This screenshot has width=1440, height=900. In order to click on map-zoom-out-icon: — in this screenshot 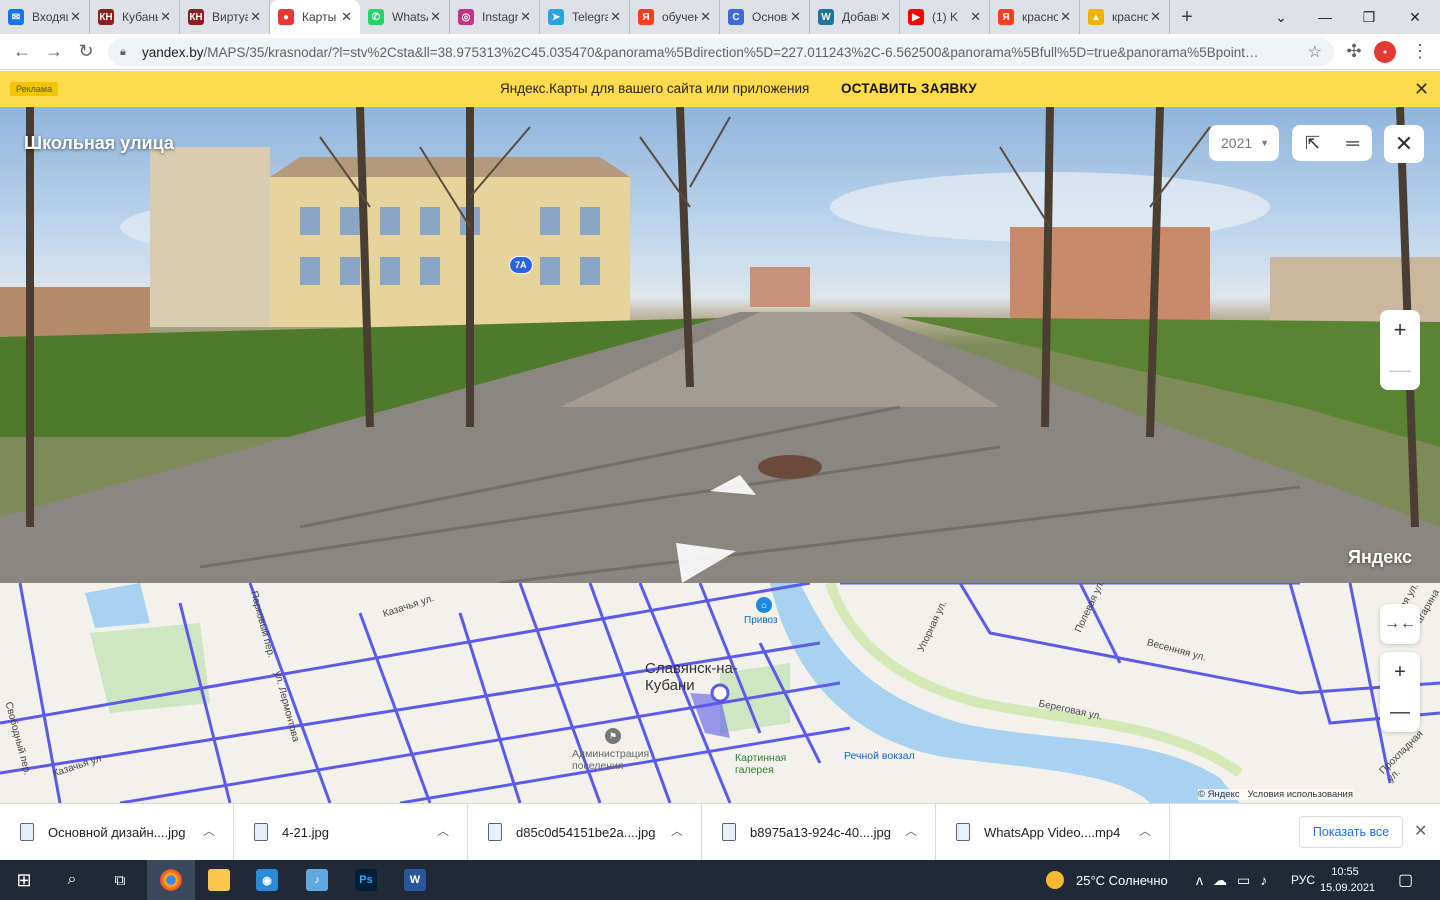, I will do `click(1400, 712)`.